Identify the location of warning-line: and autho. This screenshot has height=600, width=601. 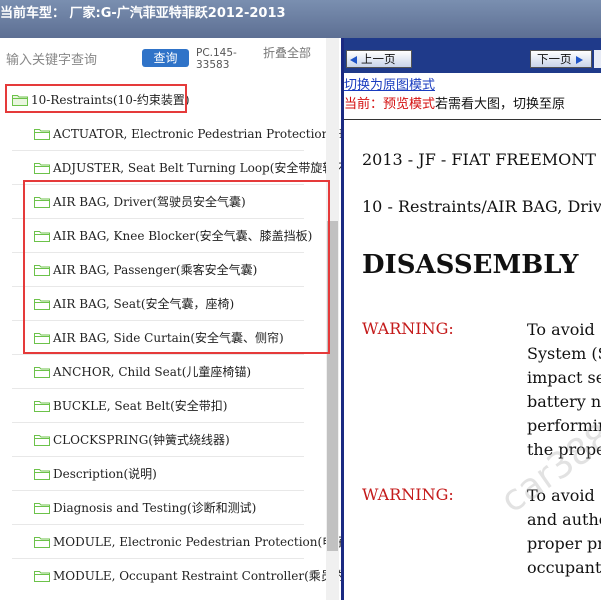
(564, 519).